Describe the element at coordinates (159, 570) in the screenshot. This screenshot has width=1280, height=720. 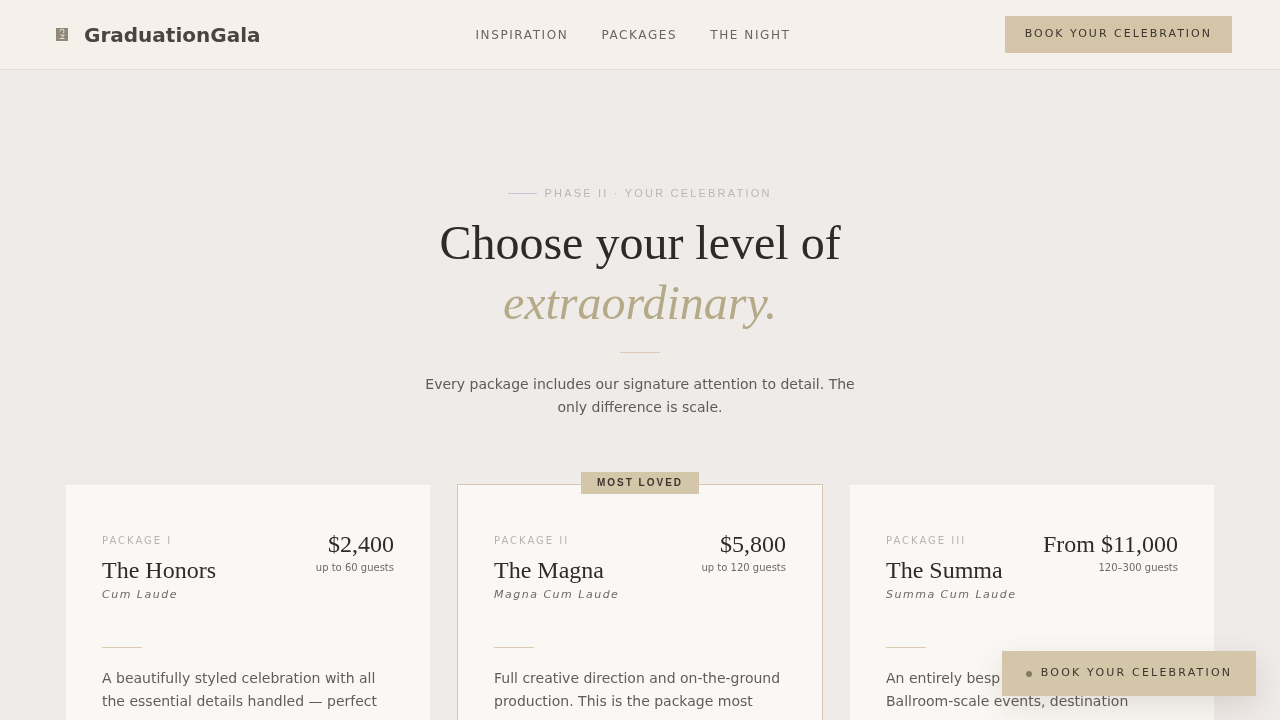
I see `package-name: The Honors` at that location.